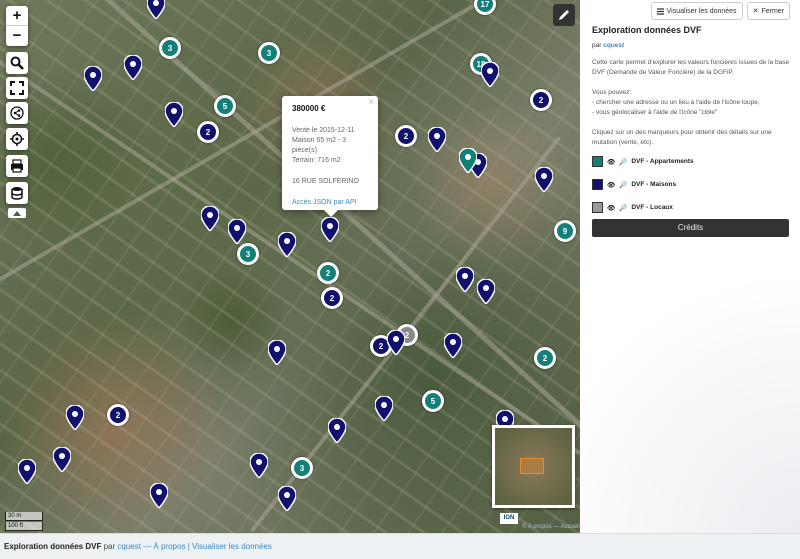 This screenshot has height=559, width=800. I want to click on layer-appartements: 👁 🔎 DVF - Appartements, so click(643, 161).